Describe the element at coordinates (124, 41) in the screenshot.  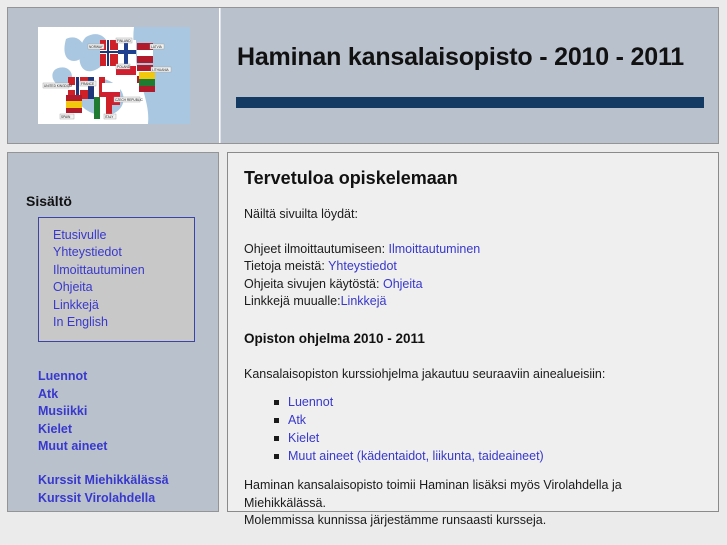
I see `svg-text: FINLAND` at that location.